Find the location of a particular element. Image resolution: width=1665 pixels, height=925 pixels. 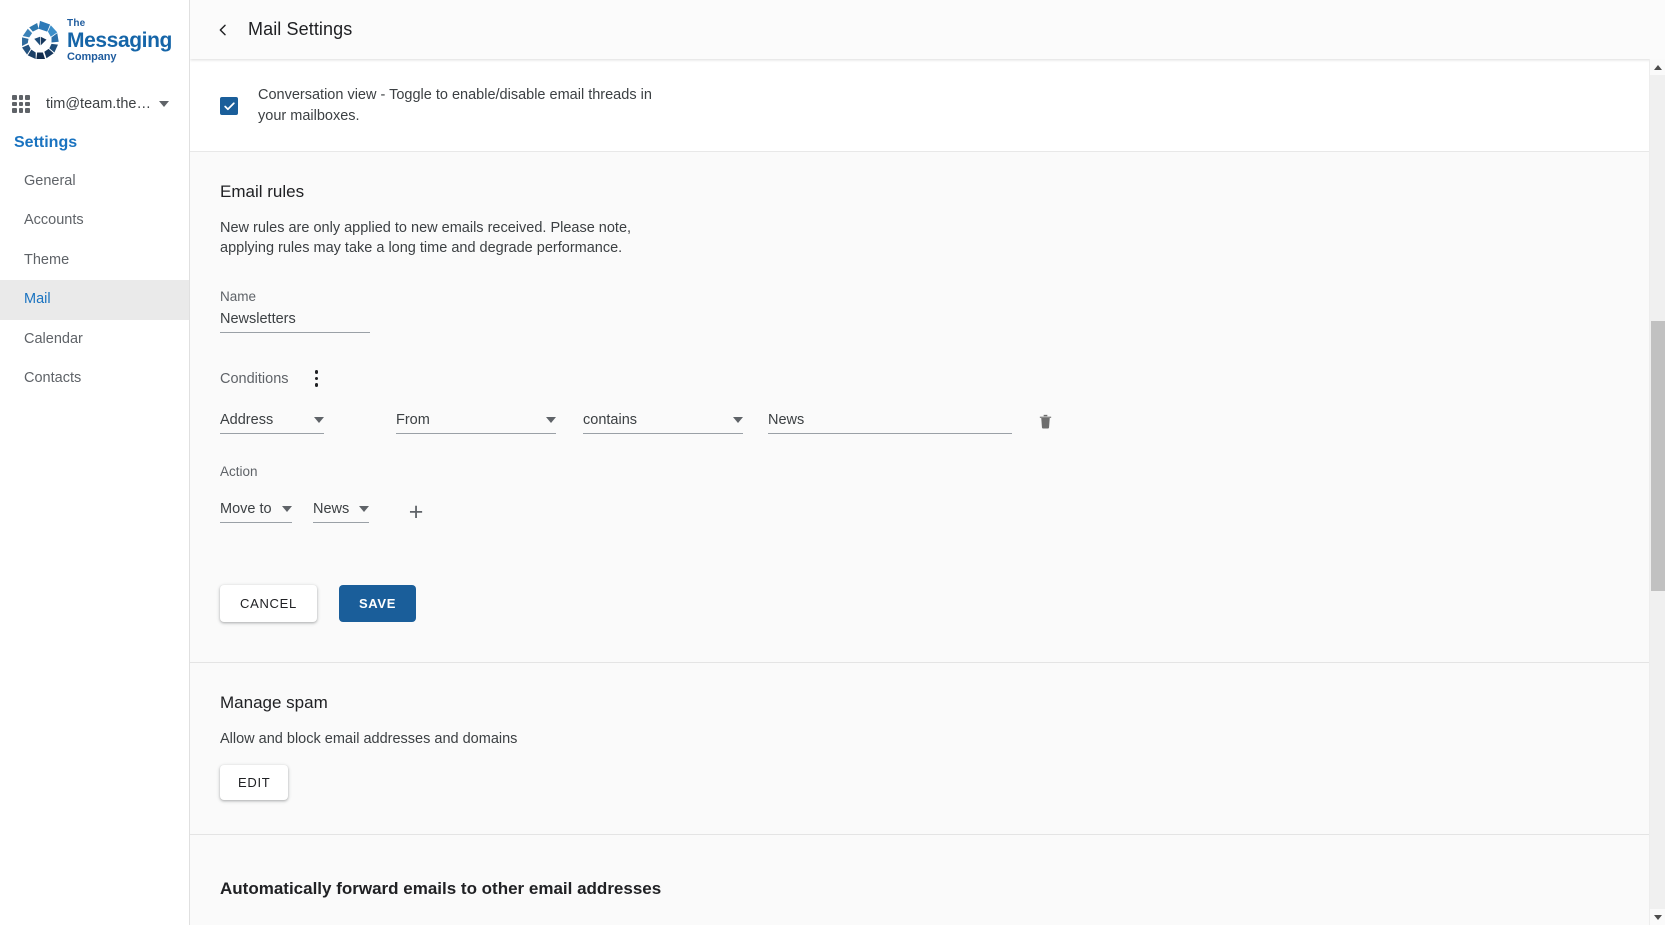

cancel-button: CANCEL is located at coordinates (268, 603).